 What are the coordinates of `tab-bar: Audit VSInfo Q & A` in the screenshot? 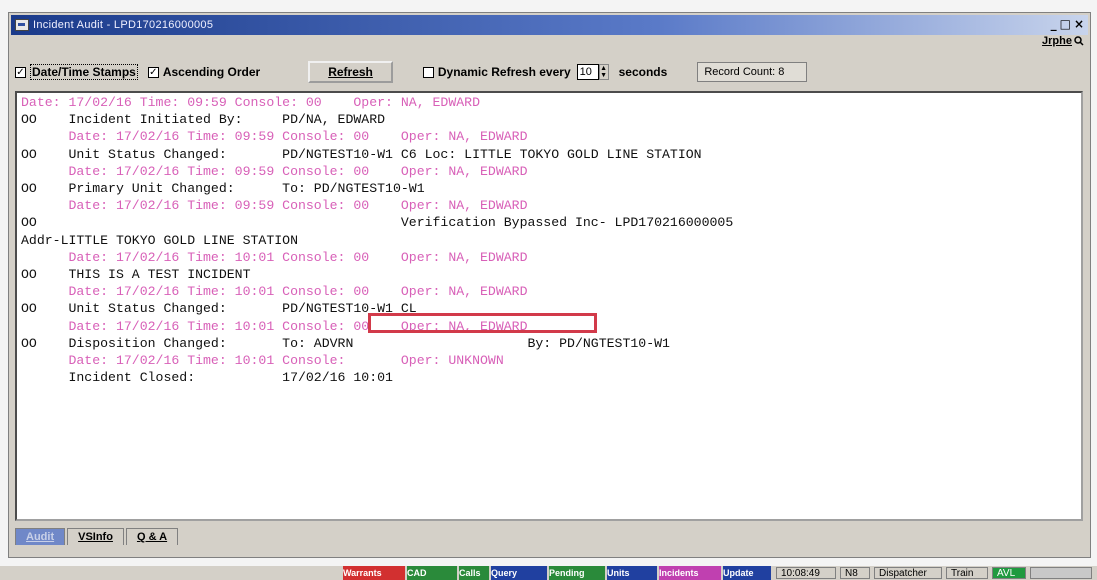 It's located at (97, 535).